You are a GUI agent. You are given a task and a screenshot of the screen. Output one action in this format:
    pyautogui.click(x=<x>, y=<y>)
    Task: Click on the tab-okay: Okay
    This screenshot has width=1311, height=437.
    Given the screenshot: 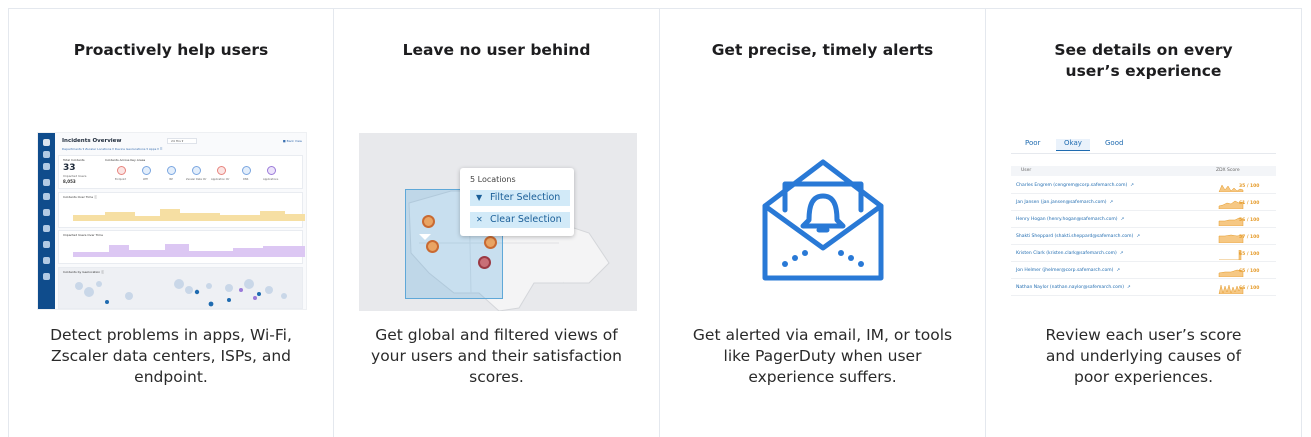 What is the action you would take?
    pyautogui.click(x=1073, y=145)
    